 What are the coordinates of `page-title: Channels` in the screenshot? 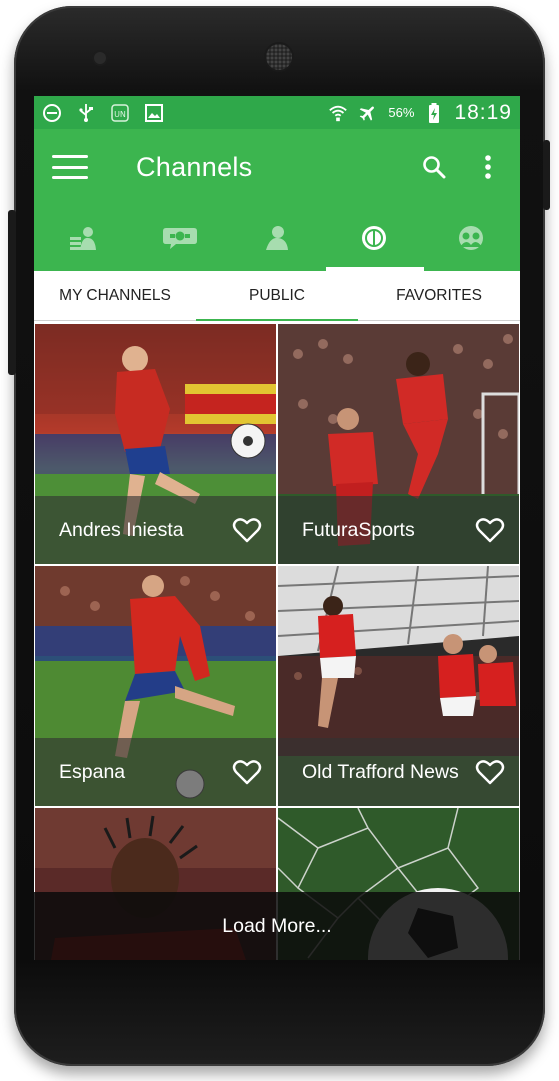 It's located at (194, 166).